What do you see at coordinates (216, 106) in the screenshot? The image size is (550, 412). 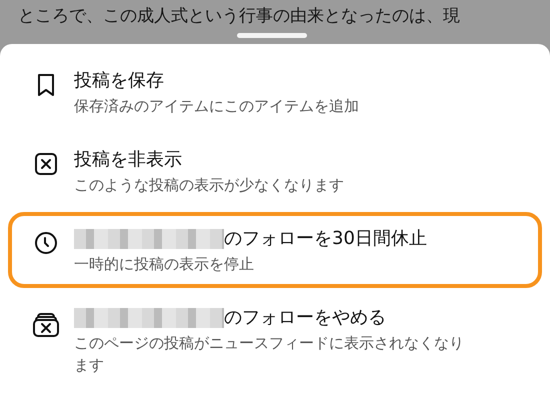 I see `item-subtitle: 保存済みのアイテムにこのアイテムを追加` at bounding box center [216, 106].